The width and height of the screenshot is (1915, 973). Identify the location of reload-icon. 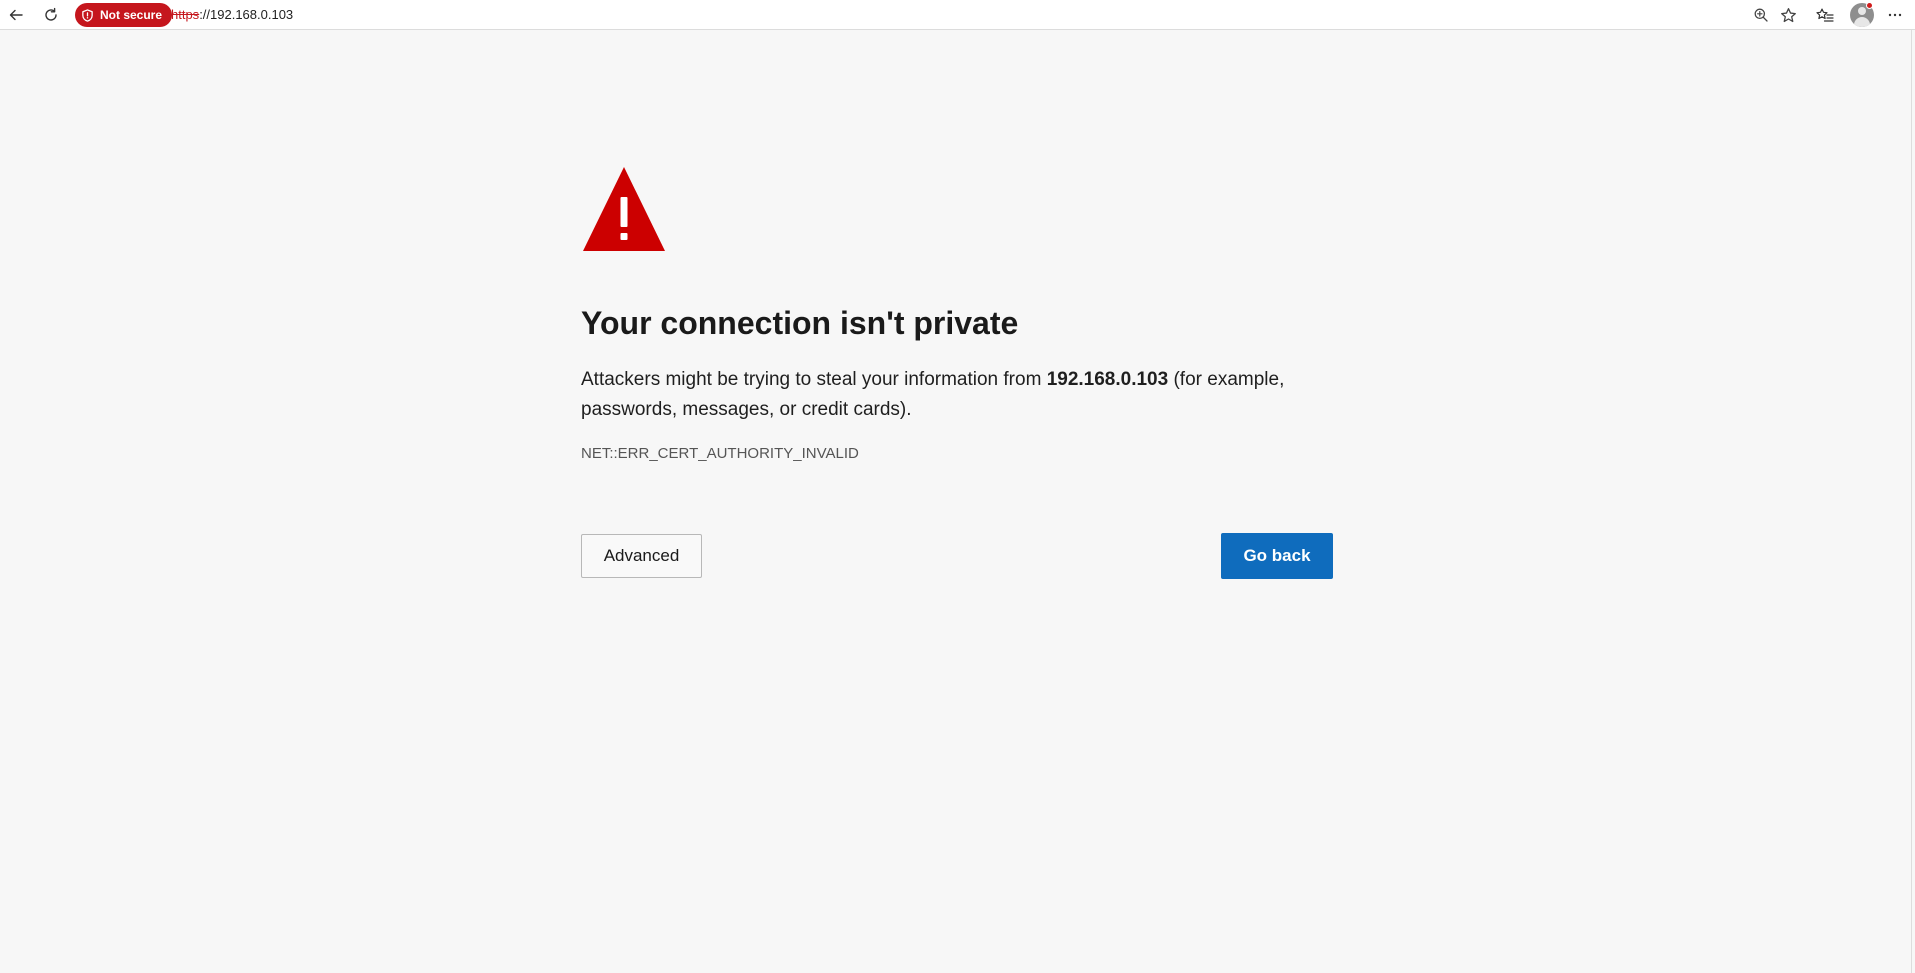
(51, 14).